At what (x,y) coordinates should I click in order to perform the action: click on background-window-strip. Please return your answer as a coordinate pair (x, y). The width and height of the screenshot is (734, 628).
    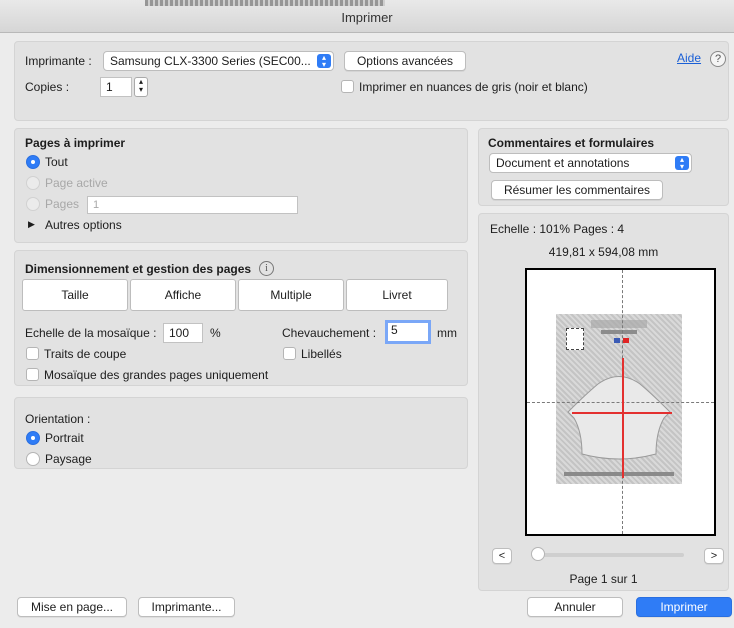
    Looking at the image, I should click on (265, 3).